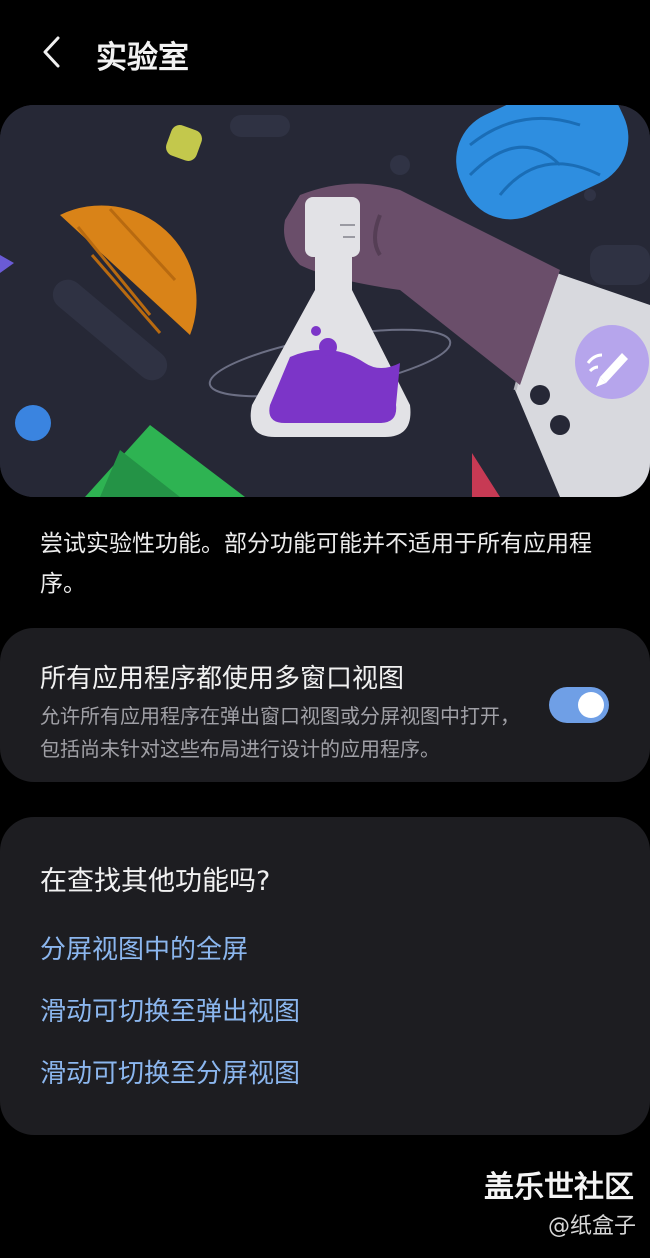 The width and height of the screenshot is (650, 1258). Describe the element at coordinates (591, 705) in the screenshot. I see `toggle-knob` at that location.